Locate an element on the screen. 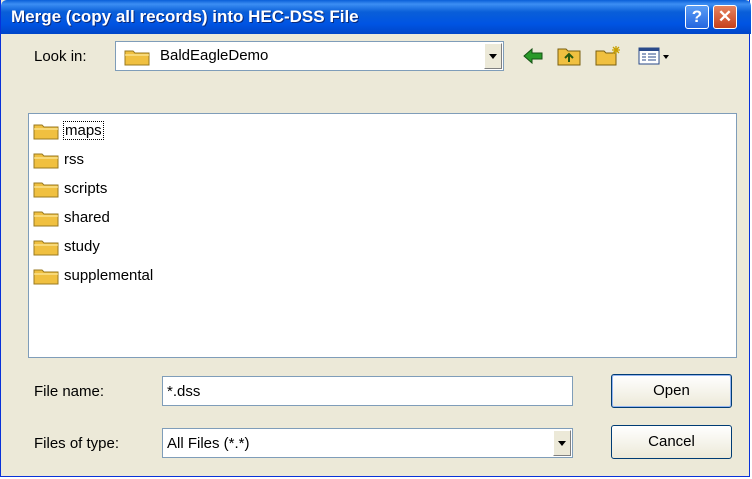  help-button: ? is located at coordinates (697, 17).